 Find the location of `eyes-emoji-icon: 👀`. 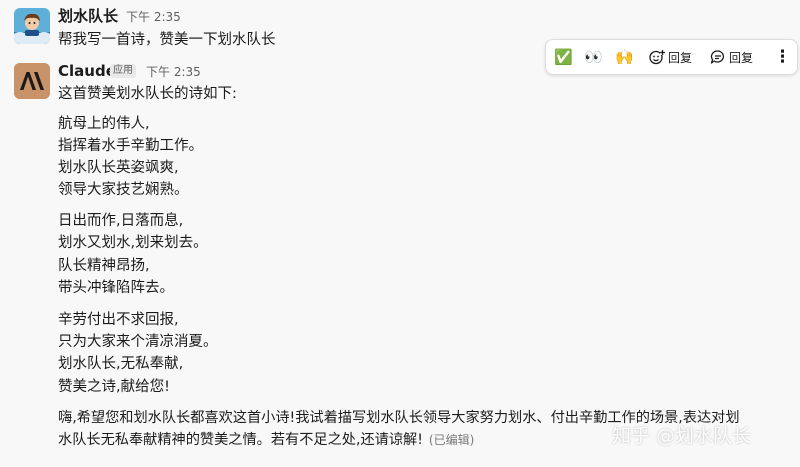

eyes-emoji-icon: 👀 is located at coordinates (593, 57).